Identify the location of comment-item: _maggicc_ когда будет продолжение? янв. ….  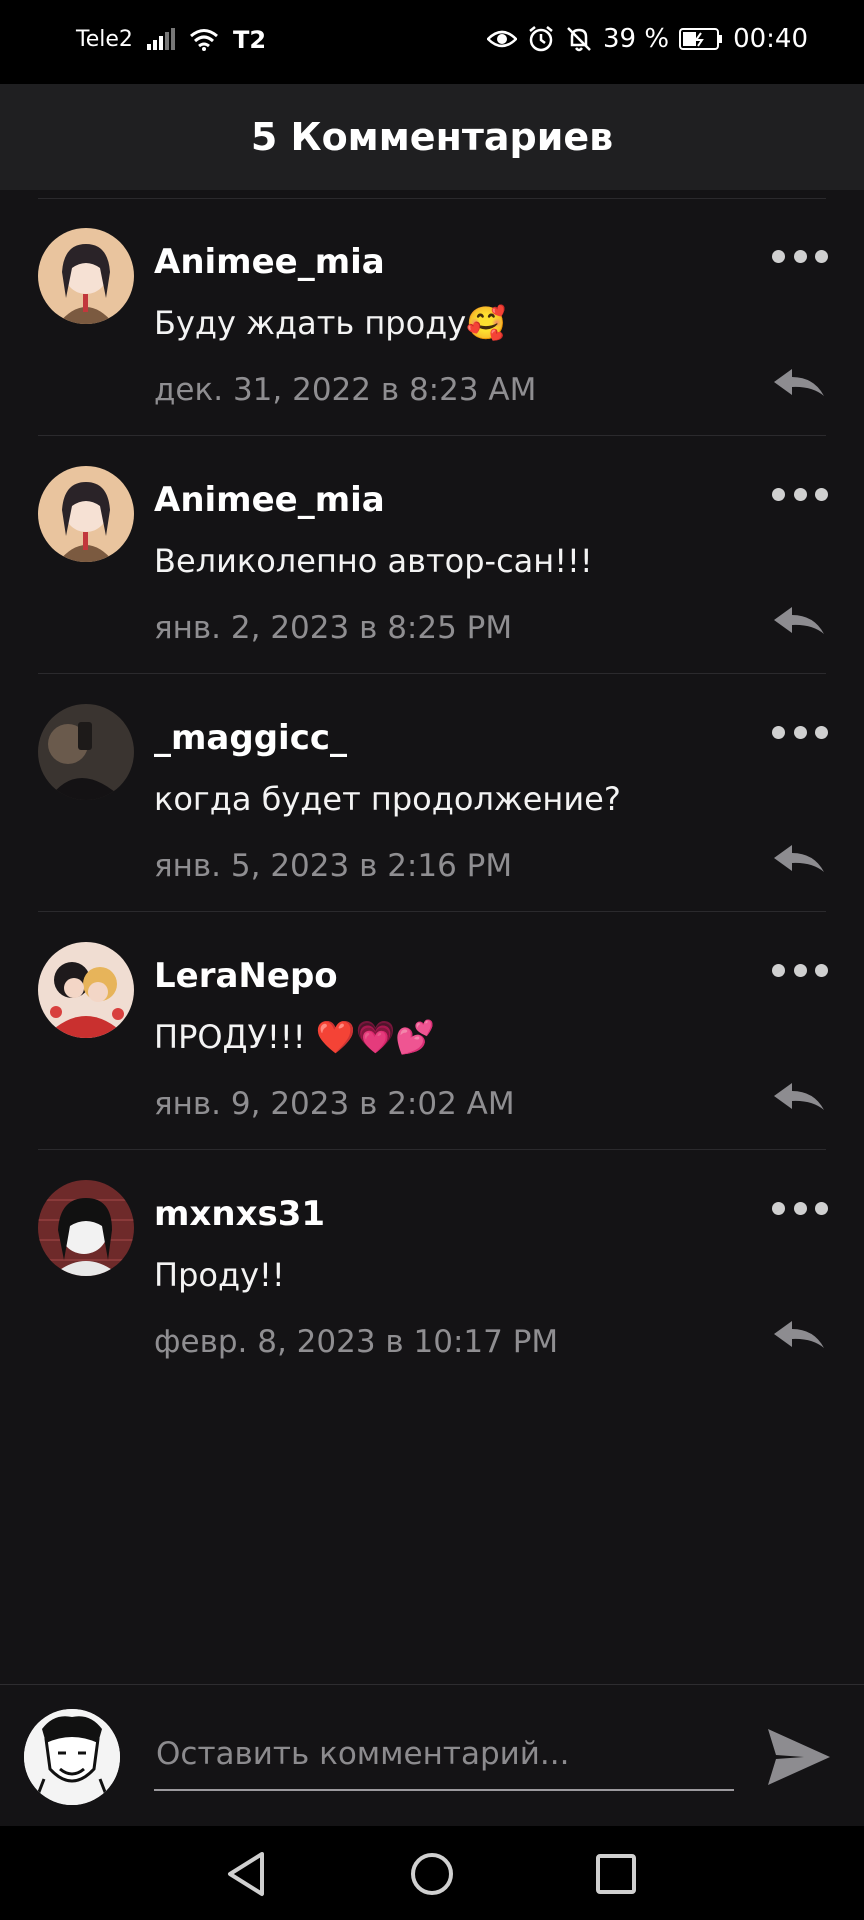
(432, 793).